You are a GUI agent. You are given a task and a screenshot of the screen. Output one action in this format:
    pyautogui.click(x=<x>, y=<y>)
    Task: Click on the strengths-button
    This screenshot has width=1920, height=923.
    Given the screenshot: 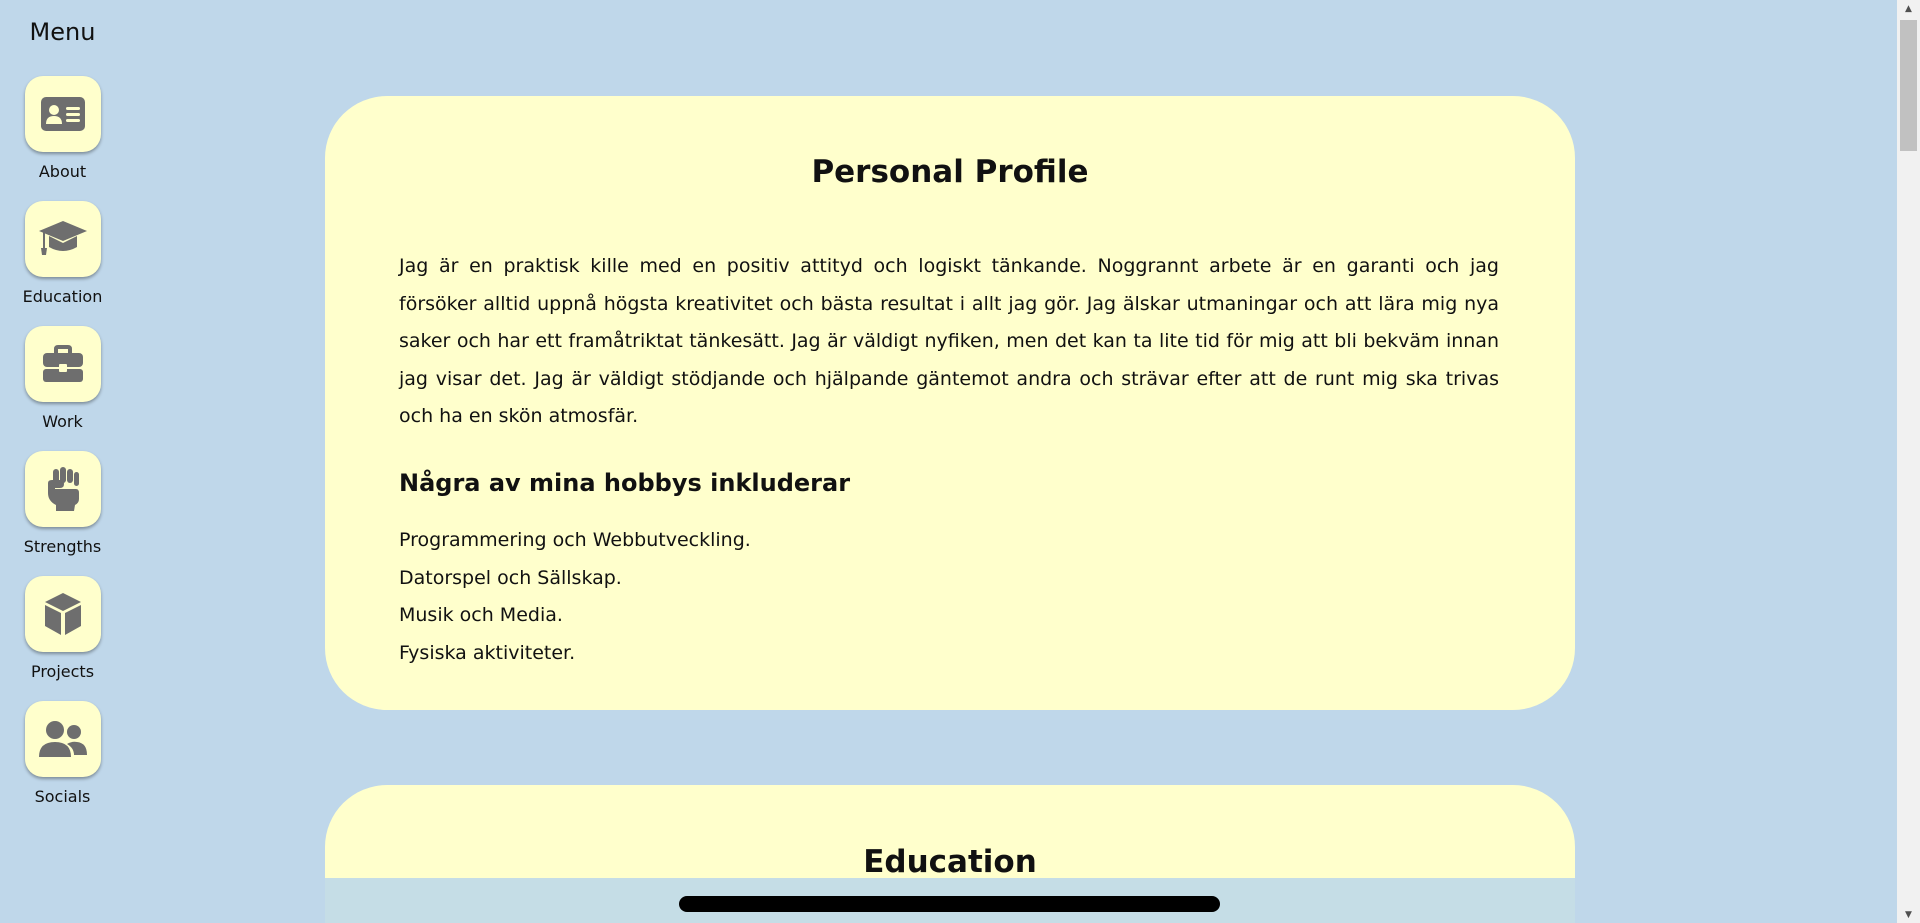 What is the action you would take?
    pyautogui.click(x=62, y=489)
    